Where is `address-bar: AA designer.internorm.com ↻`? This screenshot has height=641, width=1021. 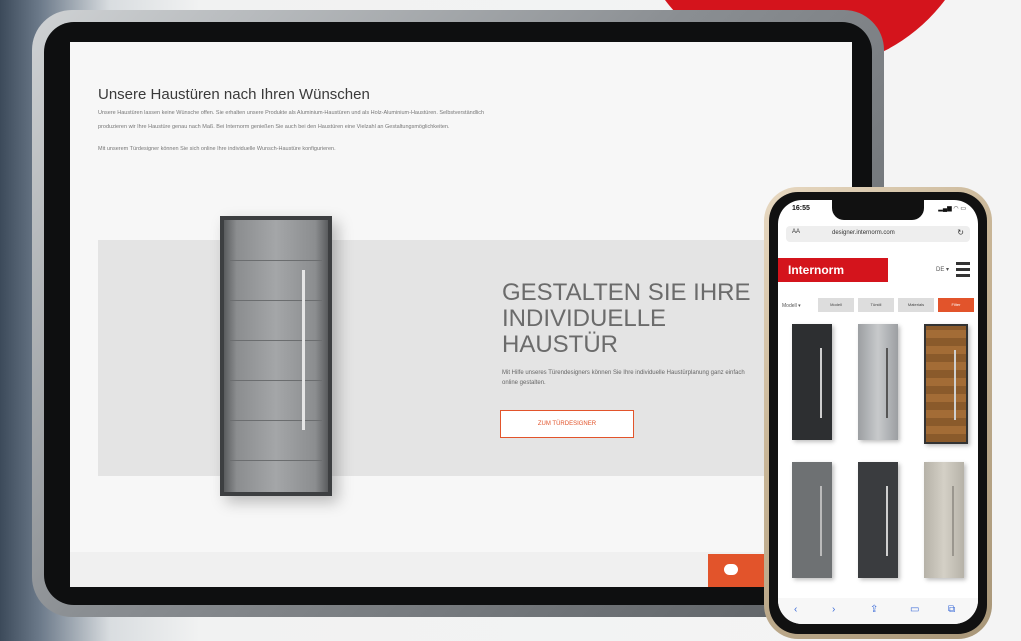 address-bar: AA designer.internorm.com ↻ is located at coordinates (878, 234).